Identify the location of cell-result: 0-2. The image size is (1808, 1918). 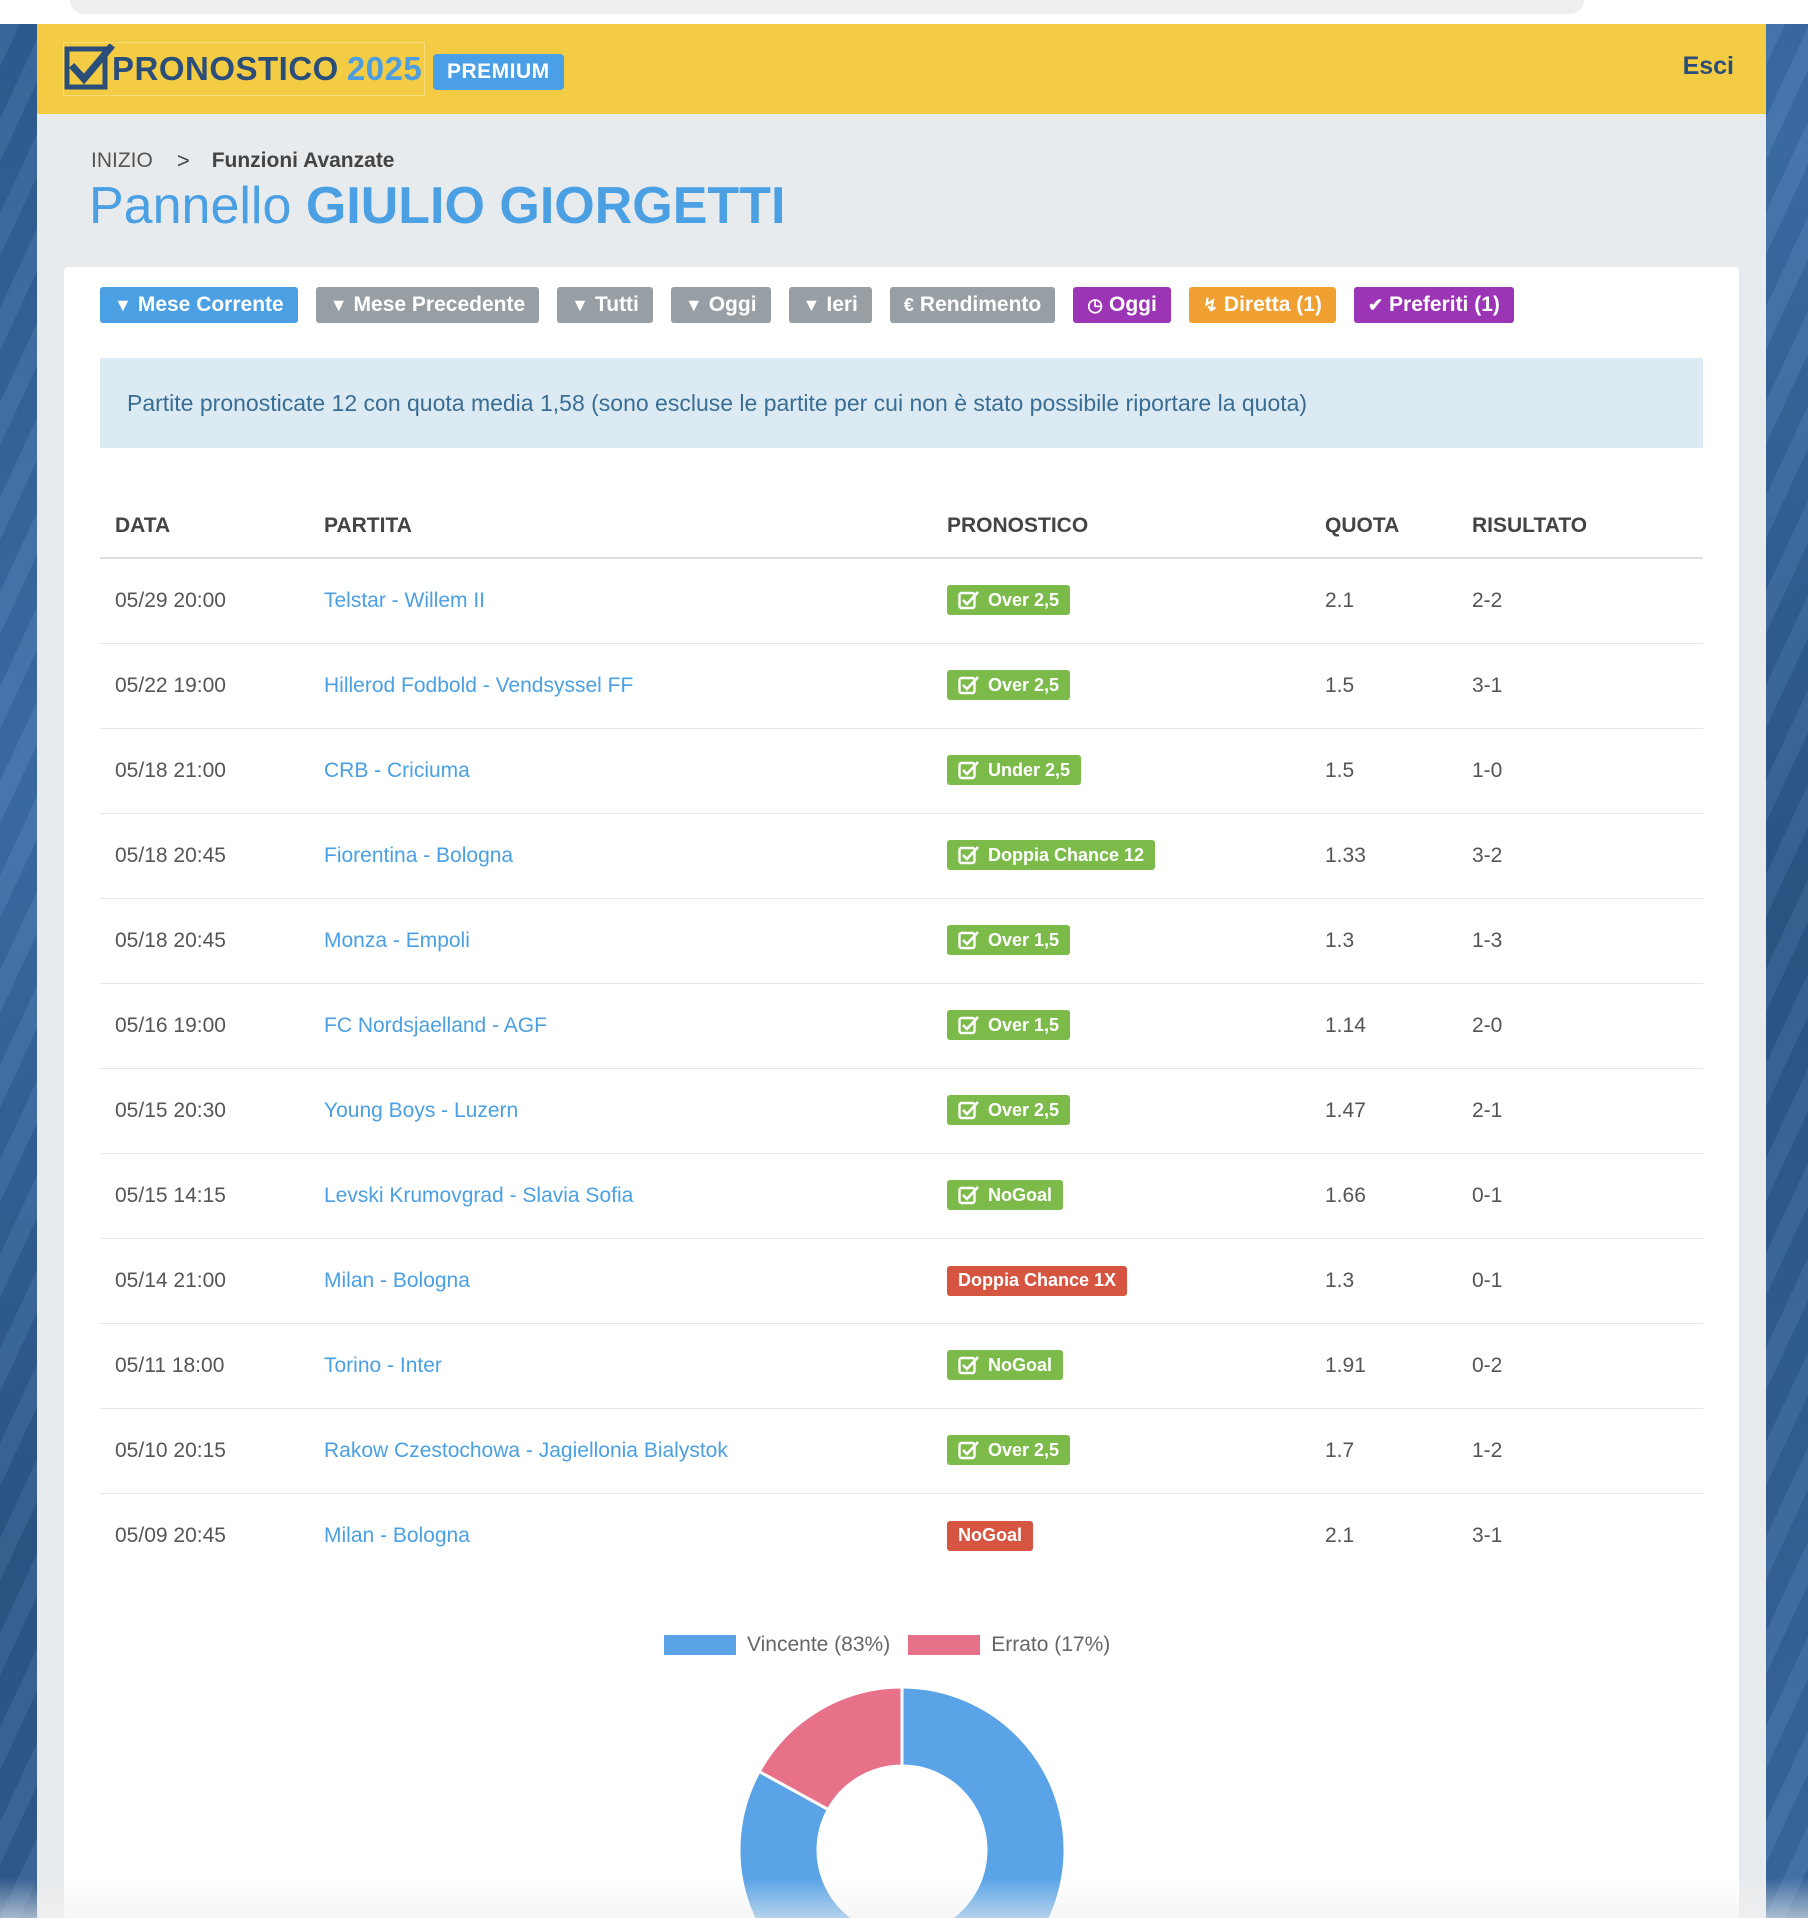
(1580, 1366).